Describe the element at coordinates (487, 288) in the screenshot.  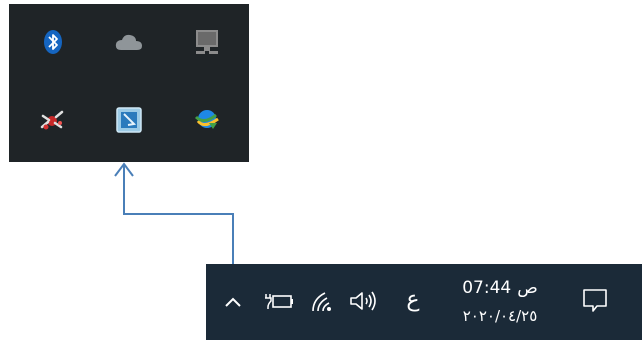
I see `clock-time: 07:44` at that location.